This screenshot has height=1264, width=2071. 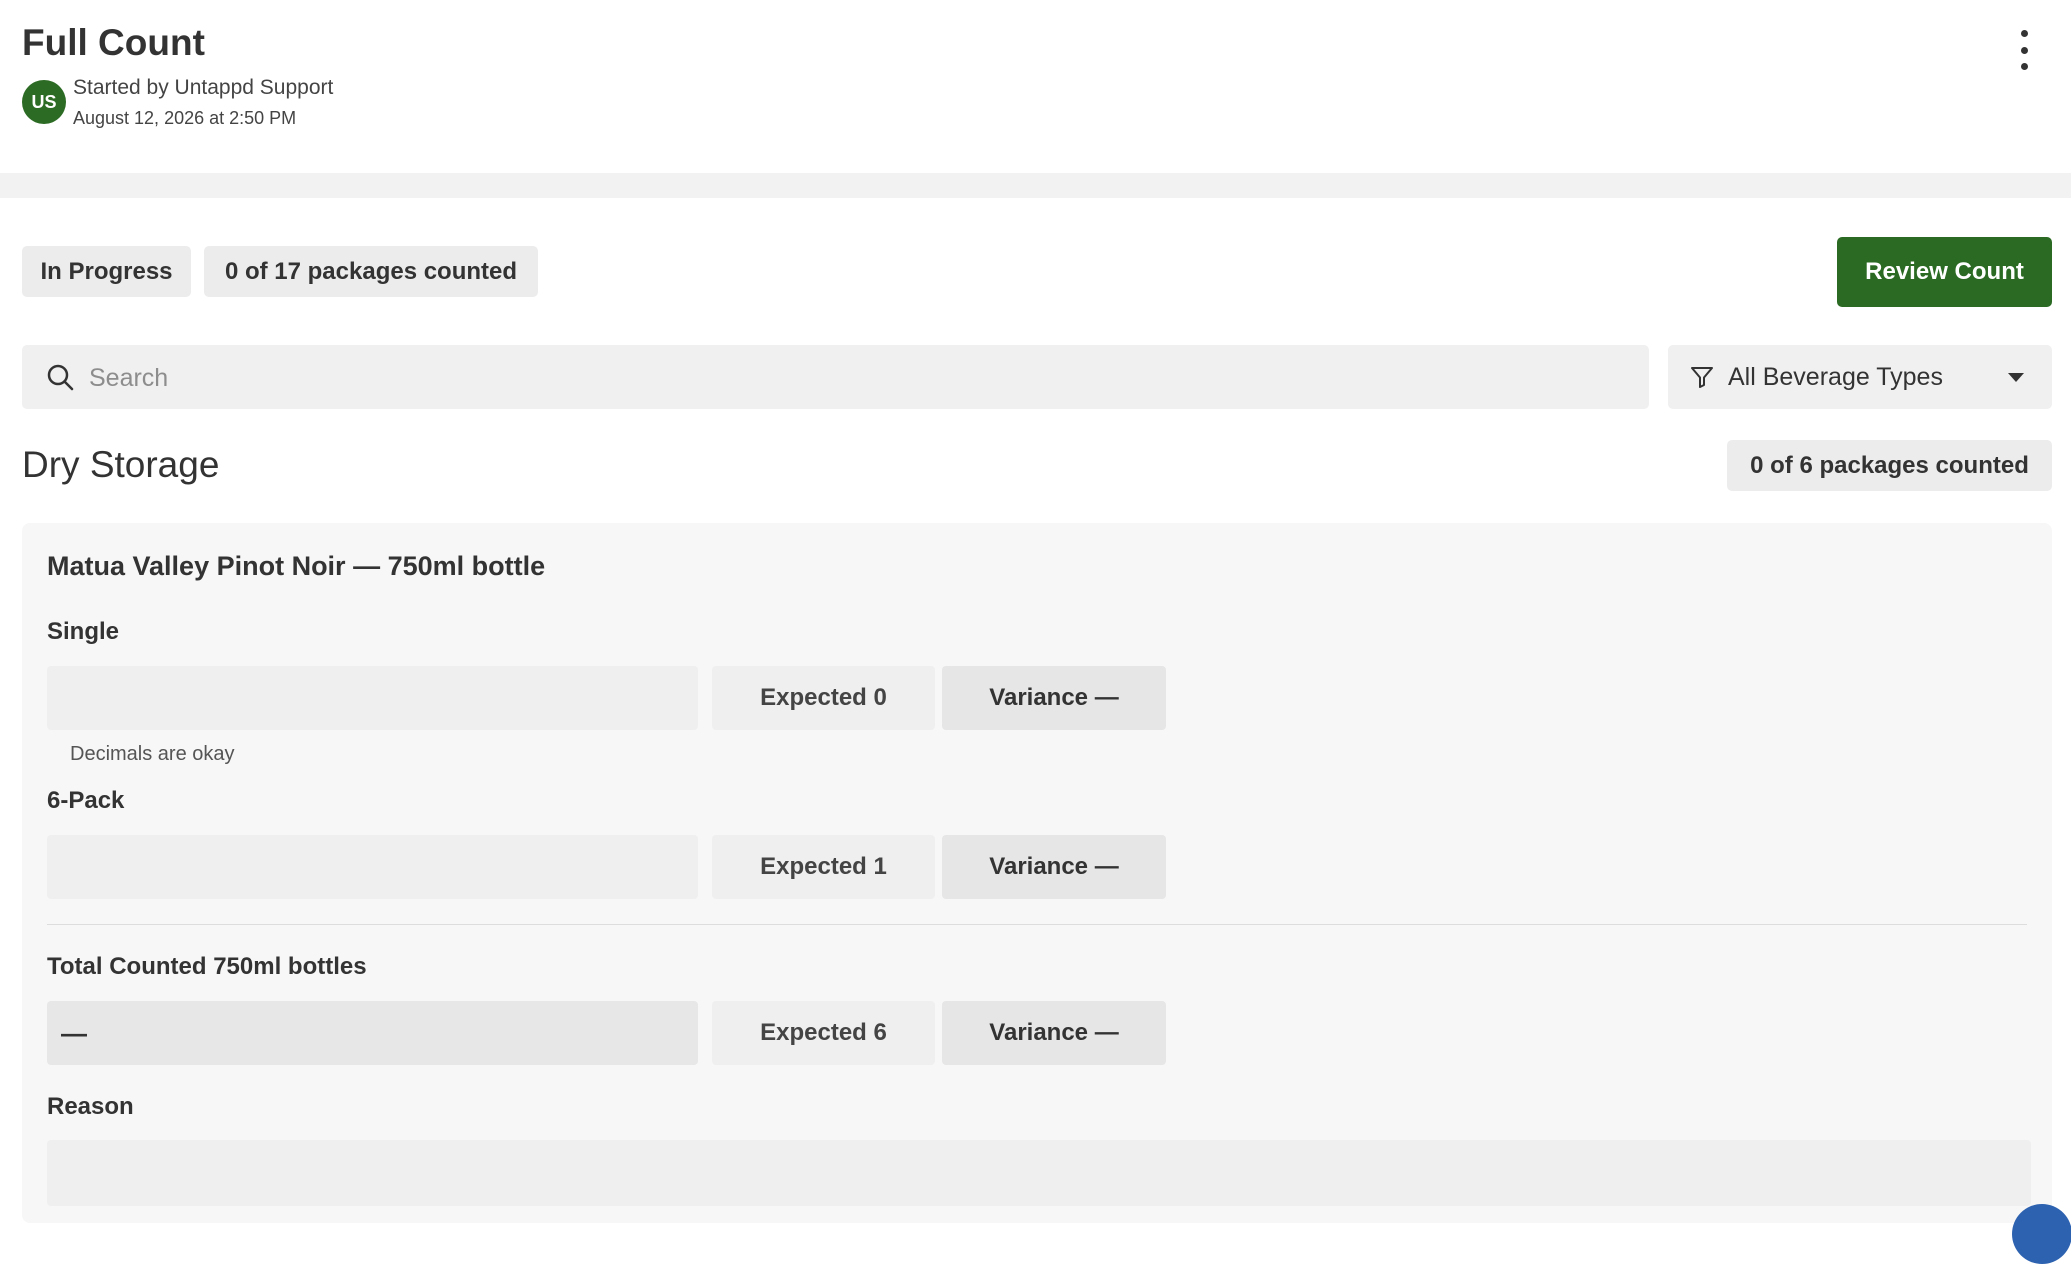 I want to click on reason-input, so click(x=1039, y=1173).